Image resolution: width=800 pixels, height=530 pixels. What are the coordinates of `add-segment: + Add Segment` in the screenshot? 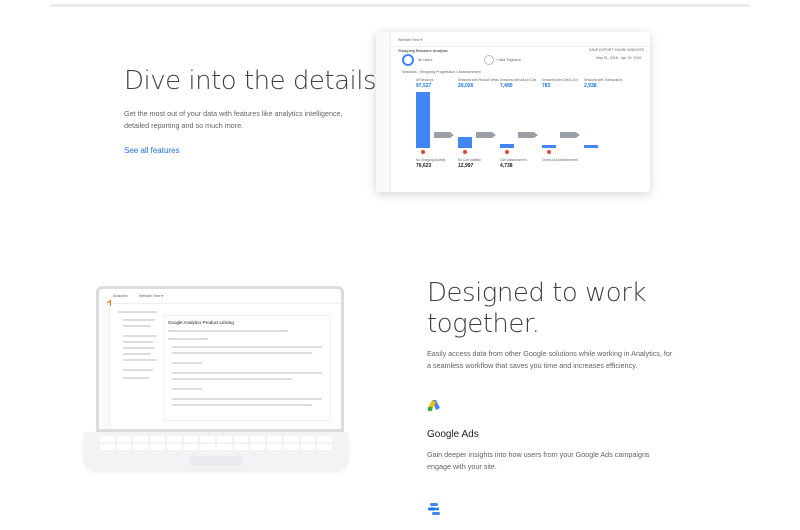 It's located at (508, 60).